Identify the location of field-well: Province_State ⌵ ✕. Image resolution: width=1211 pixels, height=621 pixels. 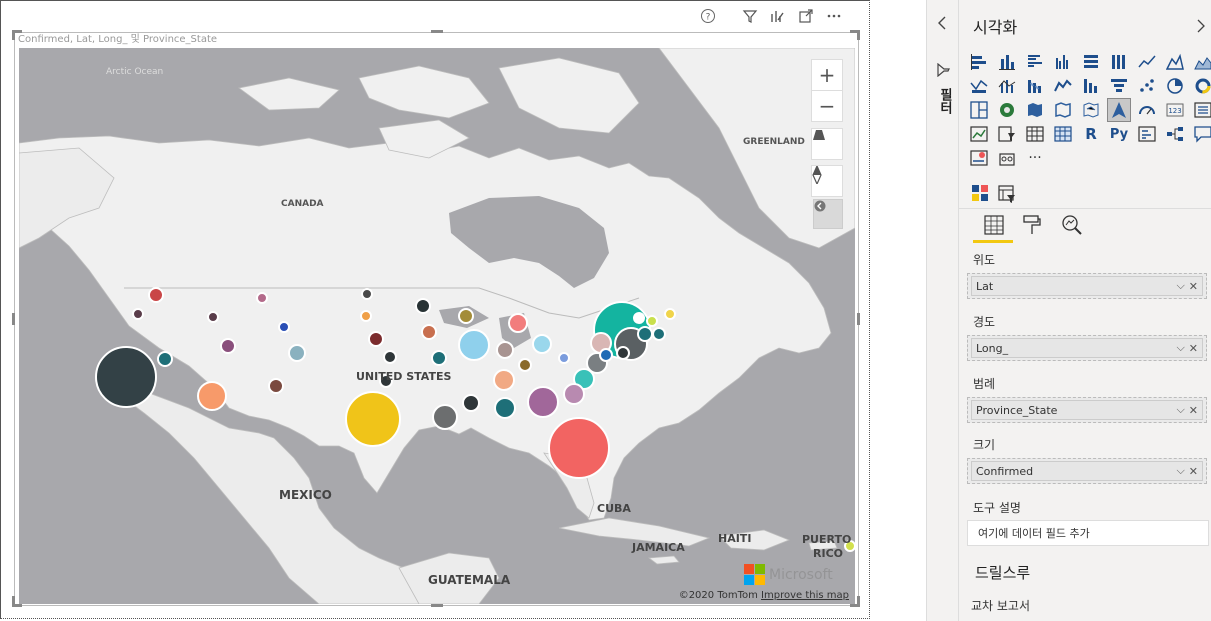
(1087, 410).